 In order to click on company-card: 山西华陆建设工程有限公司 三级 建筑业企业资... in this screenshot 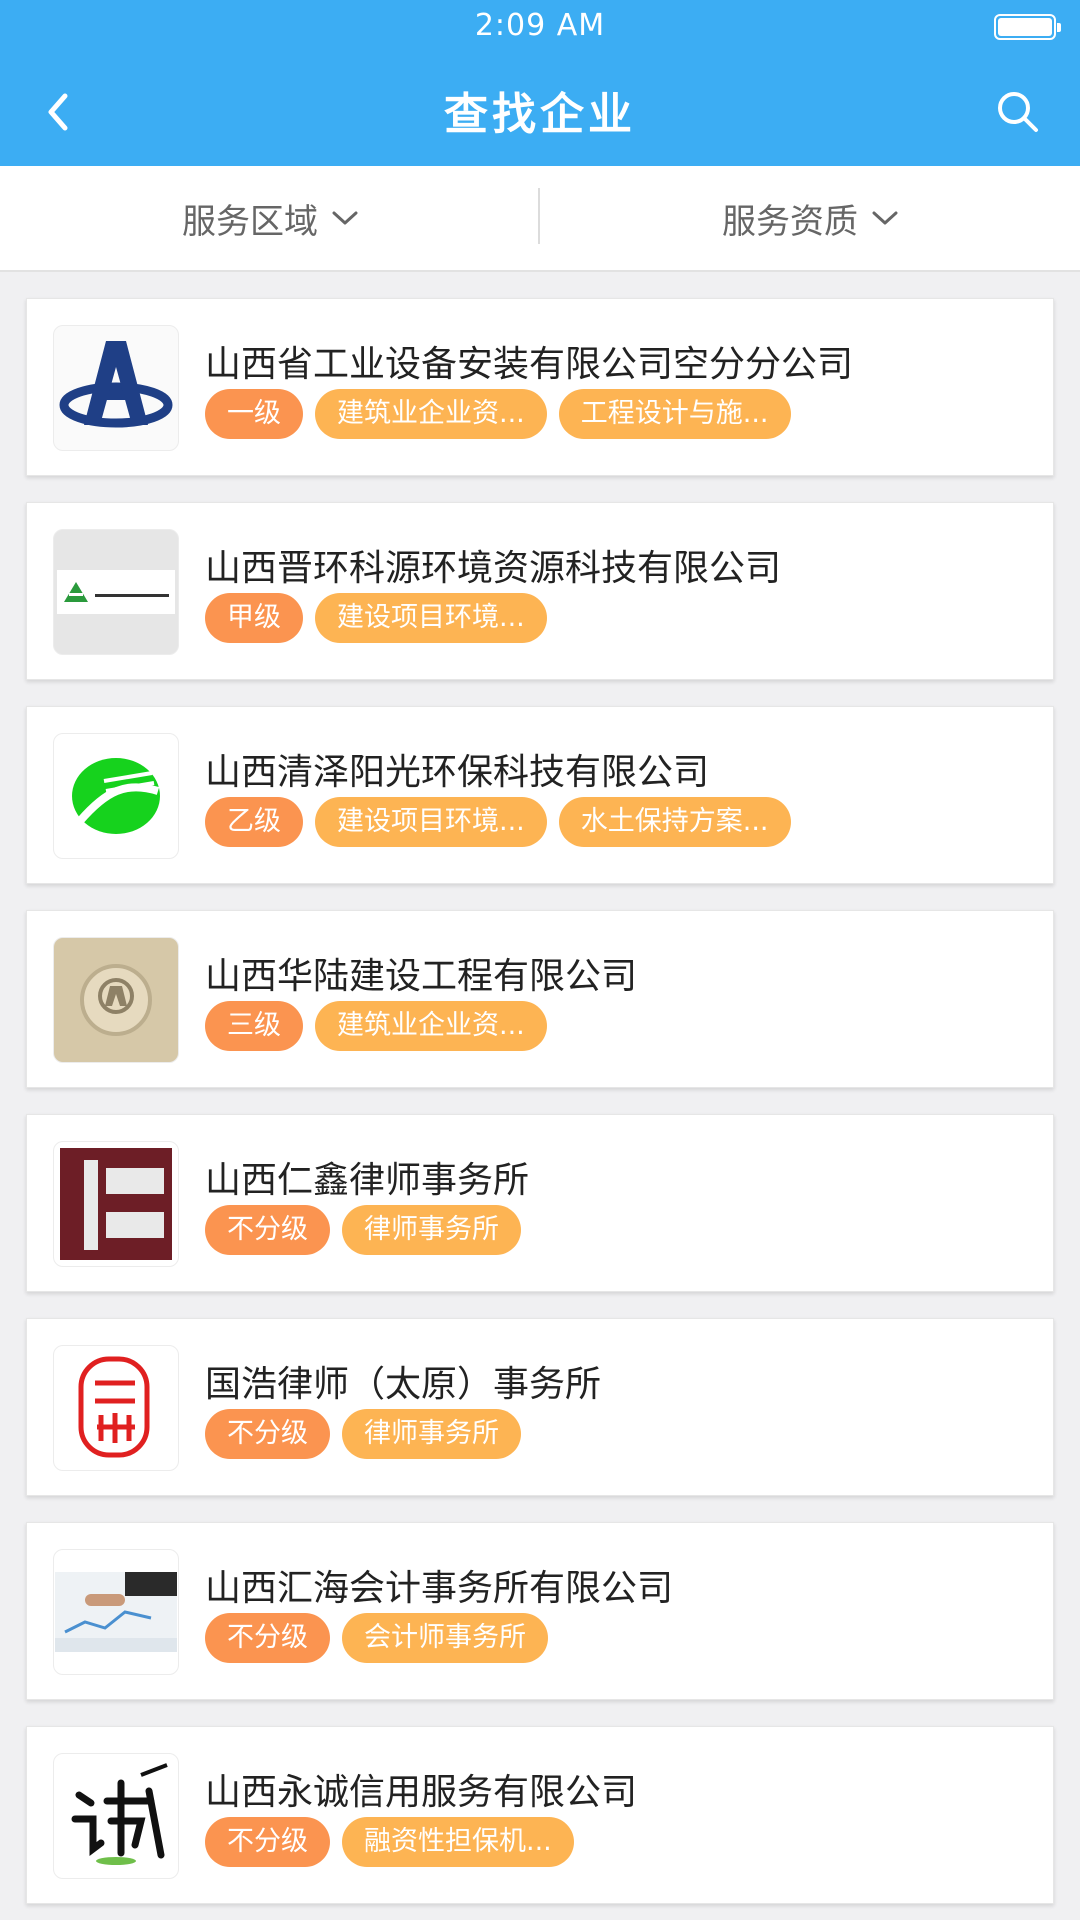, I will do `click(540, 999)`.